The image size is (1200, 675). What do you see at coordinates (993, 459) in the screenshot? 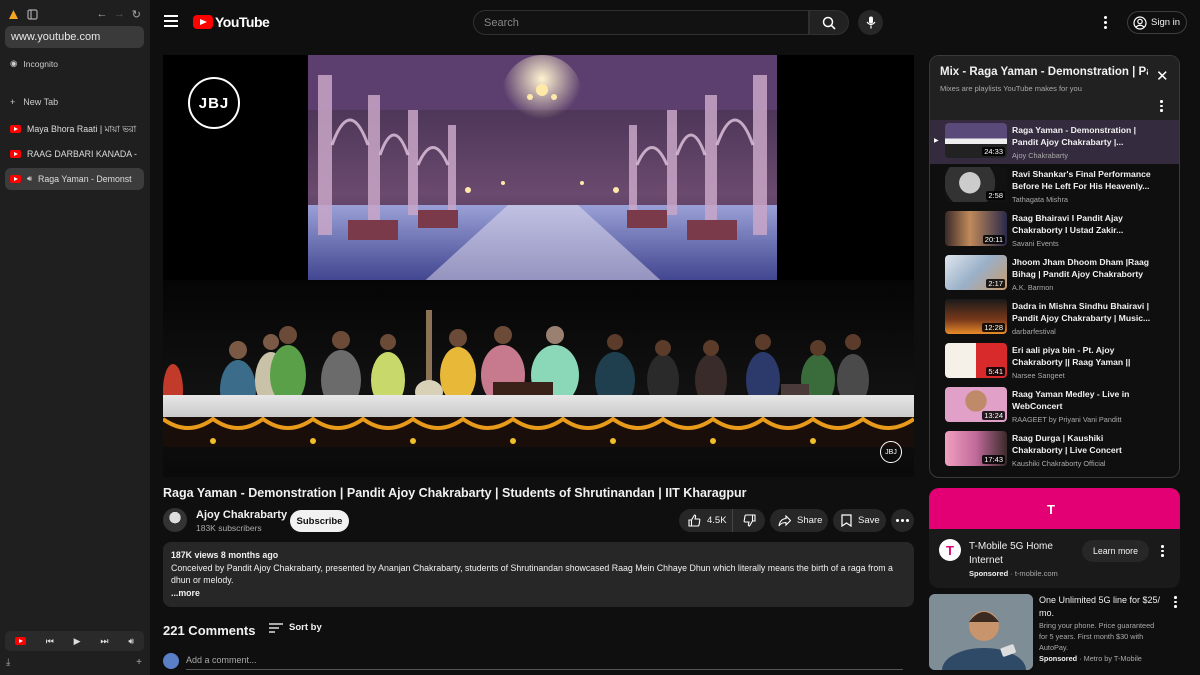
I see `duration-badge: 17:43` at bounding box center [993, 459].